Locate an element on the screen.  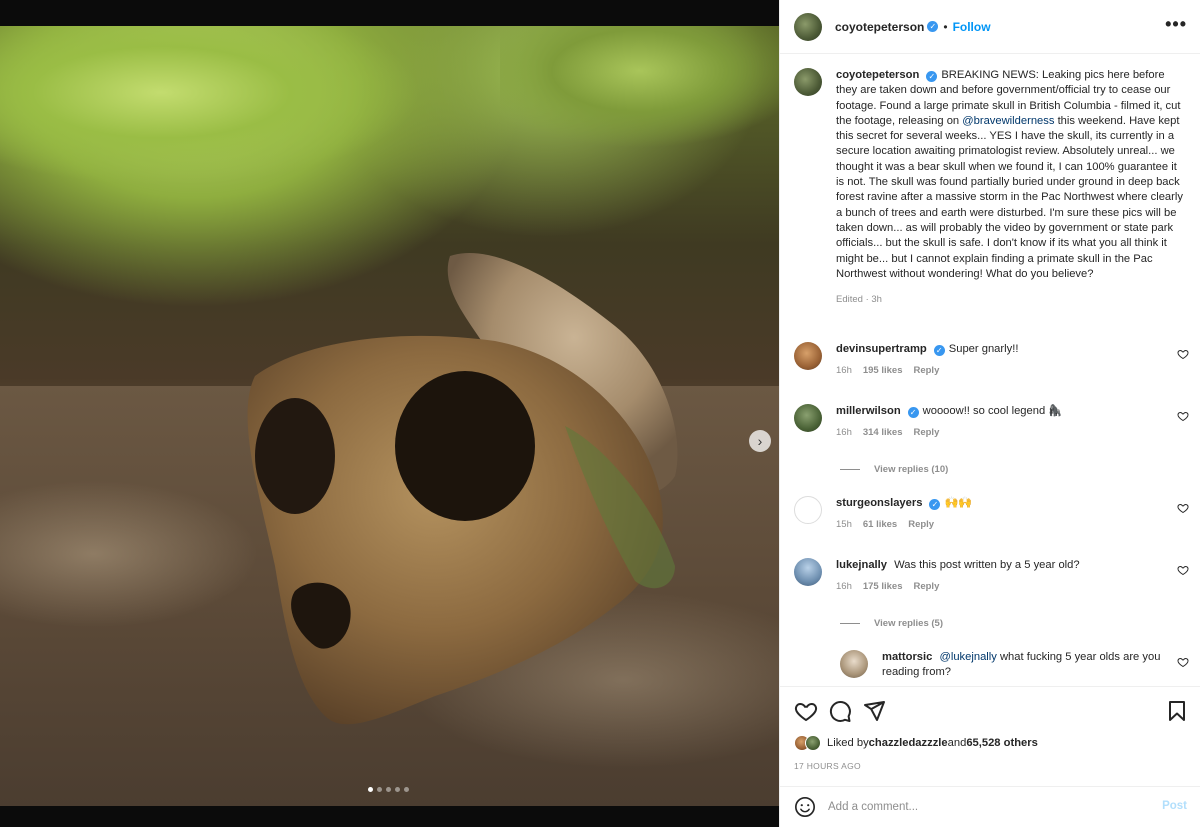
likes-others-link: 65,528 others is located at coordinates (1002, 743).